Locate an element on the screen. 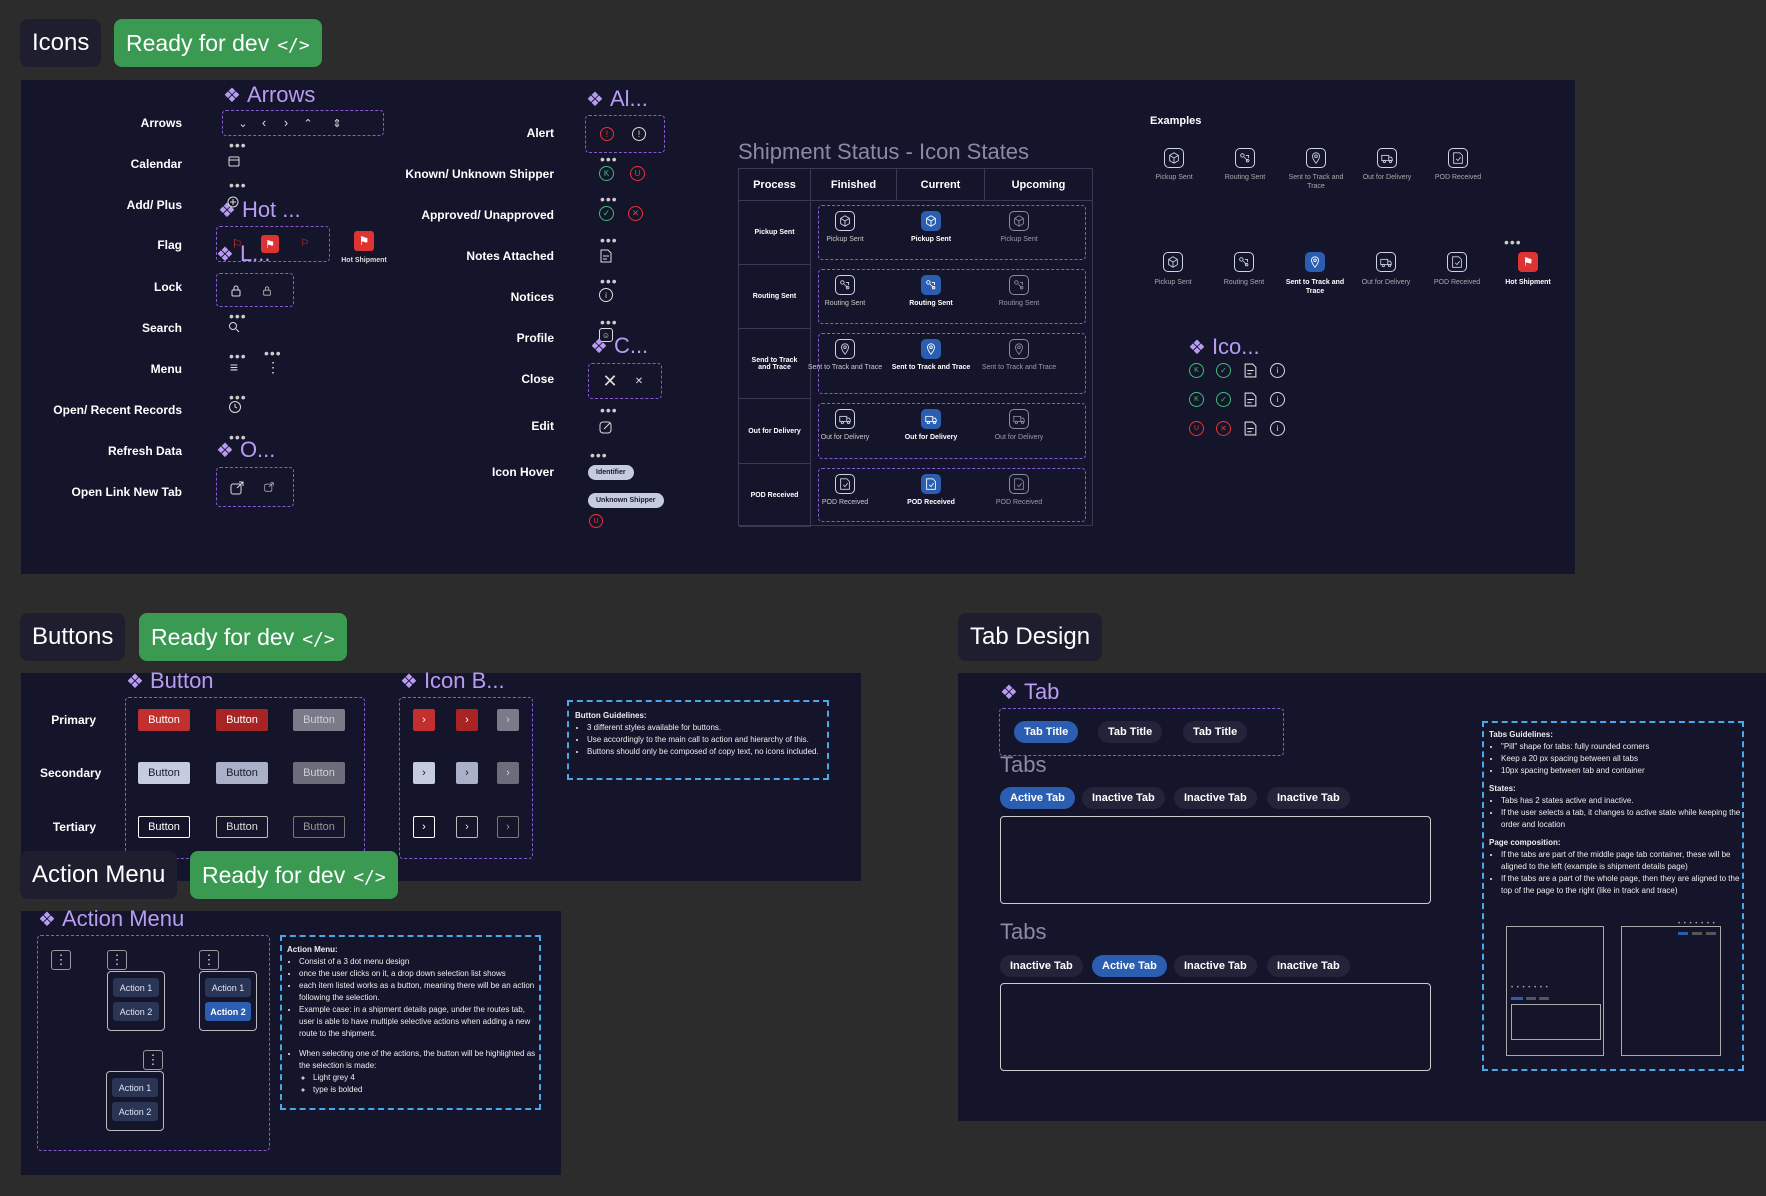  alert-red-icon: ! is located at coordinates (607, 134).